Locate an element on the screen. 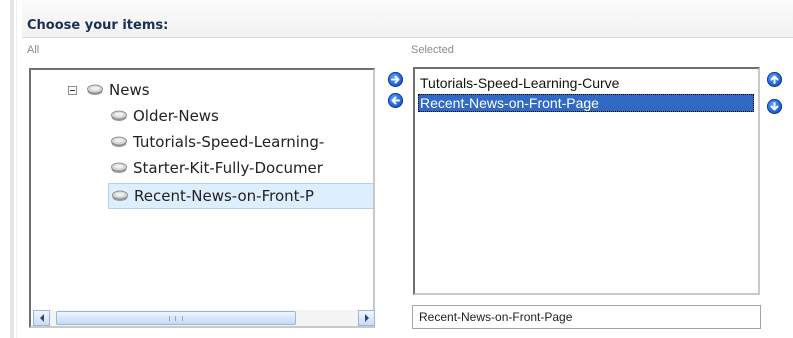 The height and width of the screenshot is (338, 793). tree-node-news: News is located at coordinates (118, 90).